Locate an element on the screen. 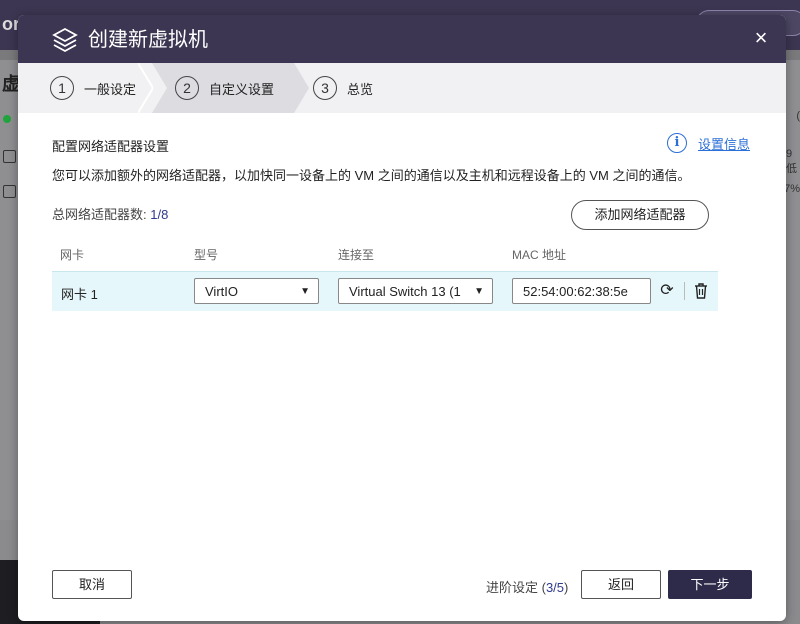 The image size is (800, 624). close-icon: × is located at coordinates (761, 38).